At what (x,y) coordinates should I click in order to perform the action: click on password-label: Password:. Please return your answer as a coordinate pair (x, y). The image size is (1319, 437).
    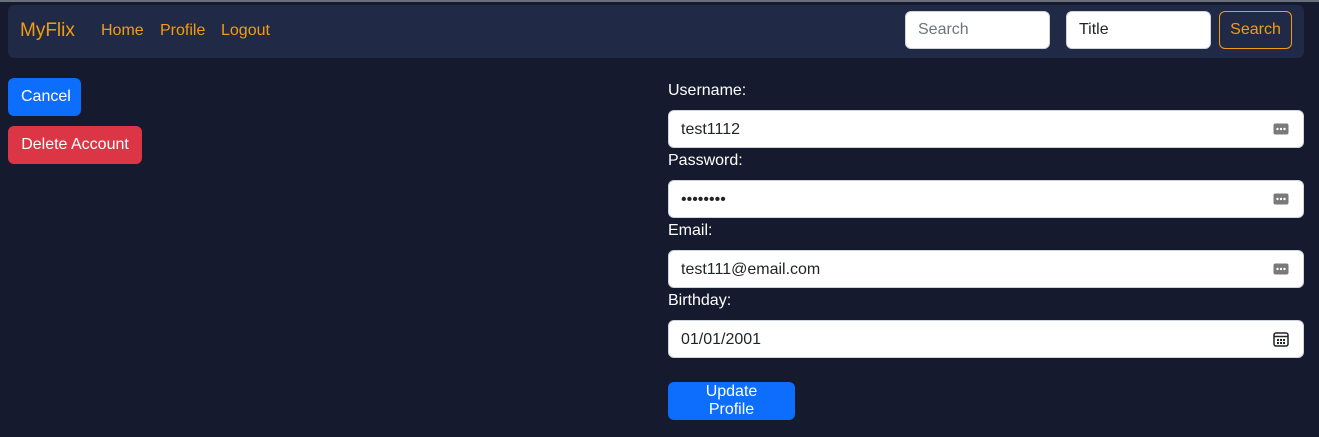
    Looking at the image, I should click on (705, 160).